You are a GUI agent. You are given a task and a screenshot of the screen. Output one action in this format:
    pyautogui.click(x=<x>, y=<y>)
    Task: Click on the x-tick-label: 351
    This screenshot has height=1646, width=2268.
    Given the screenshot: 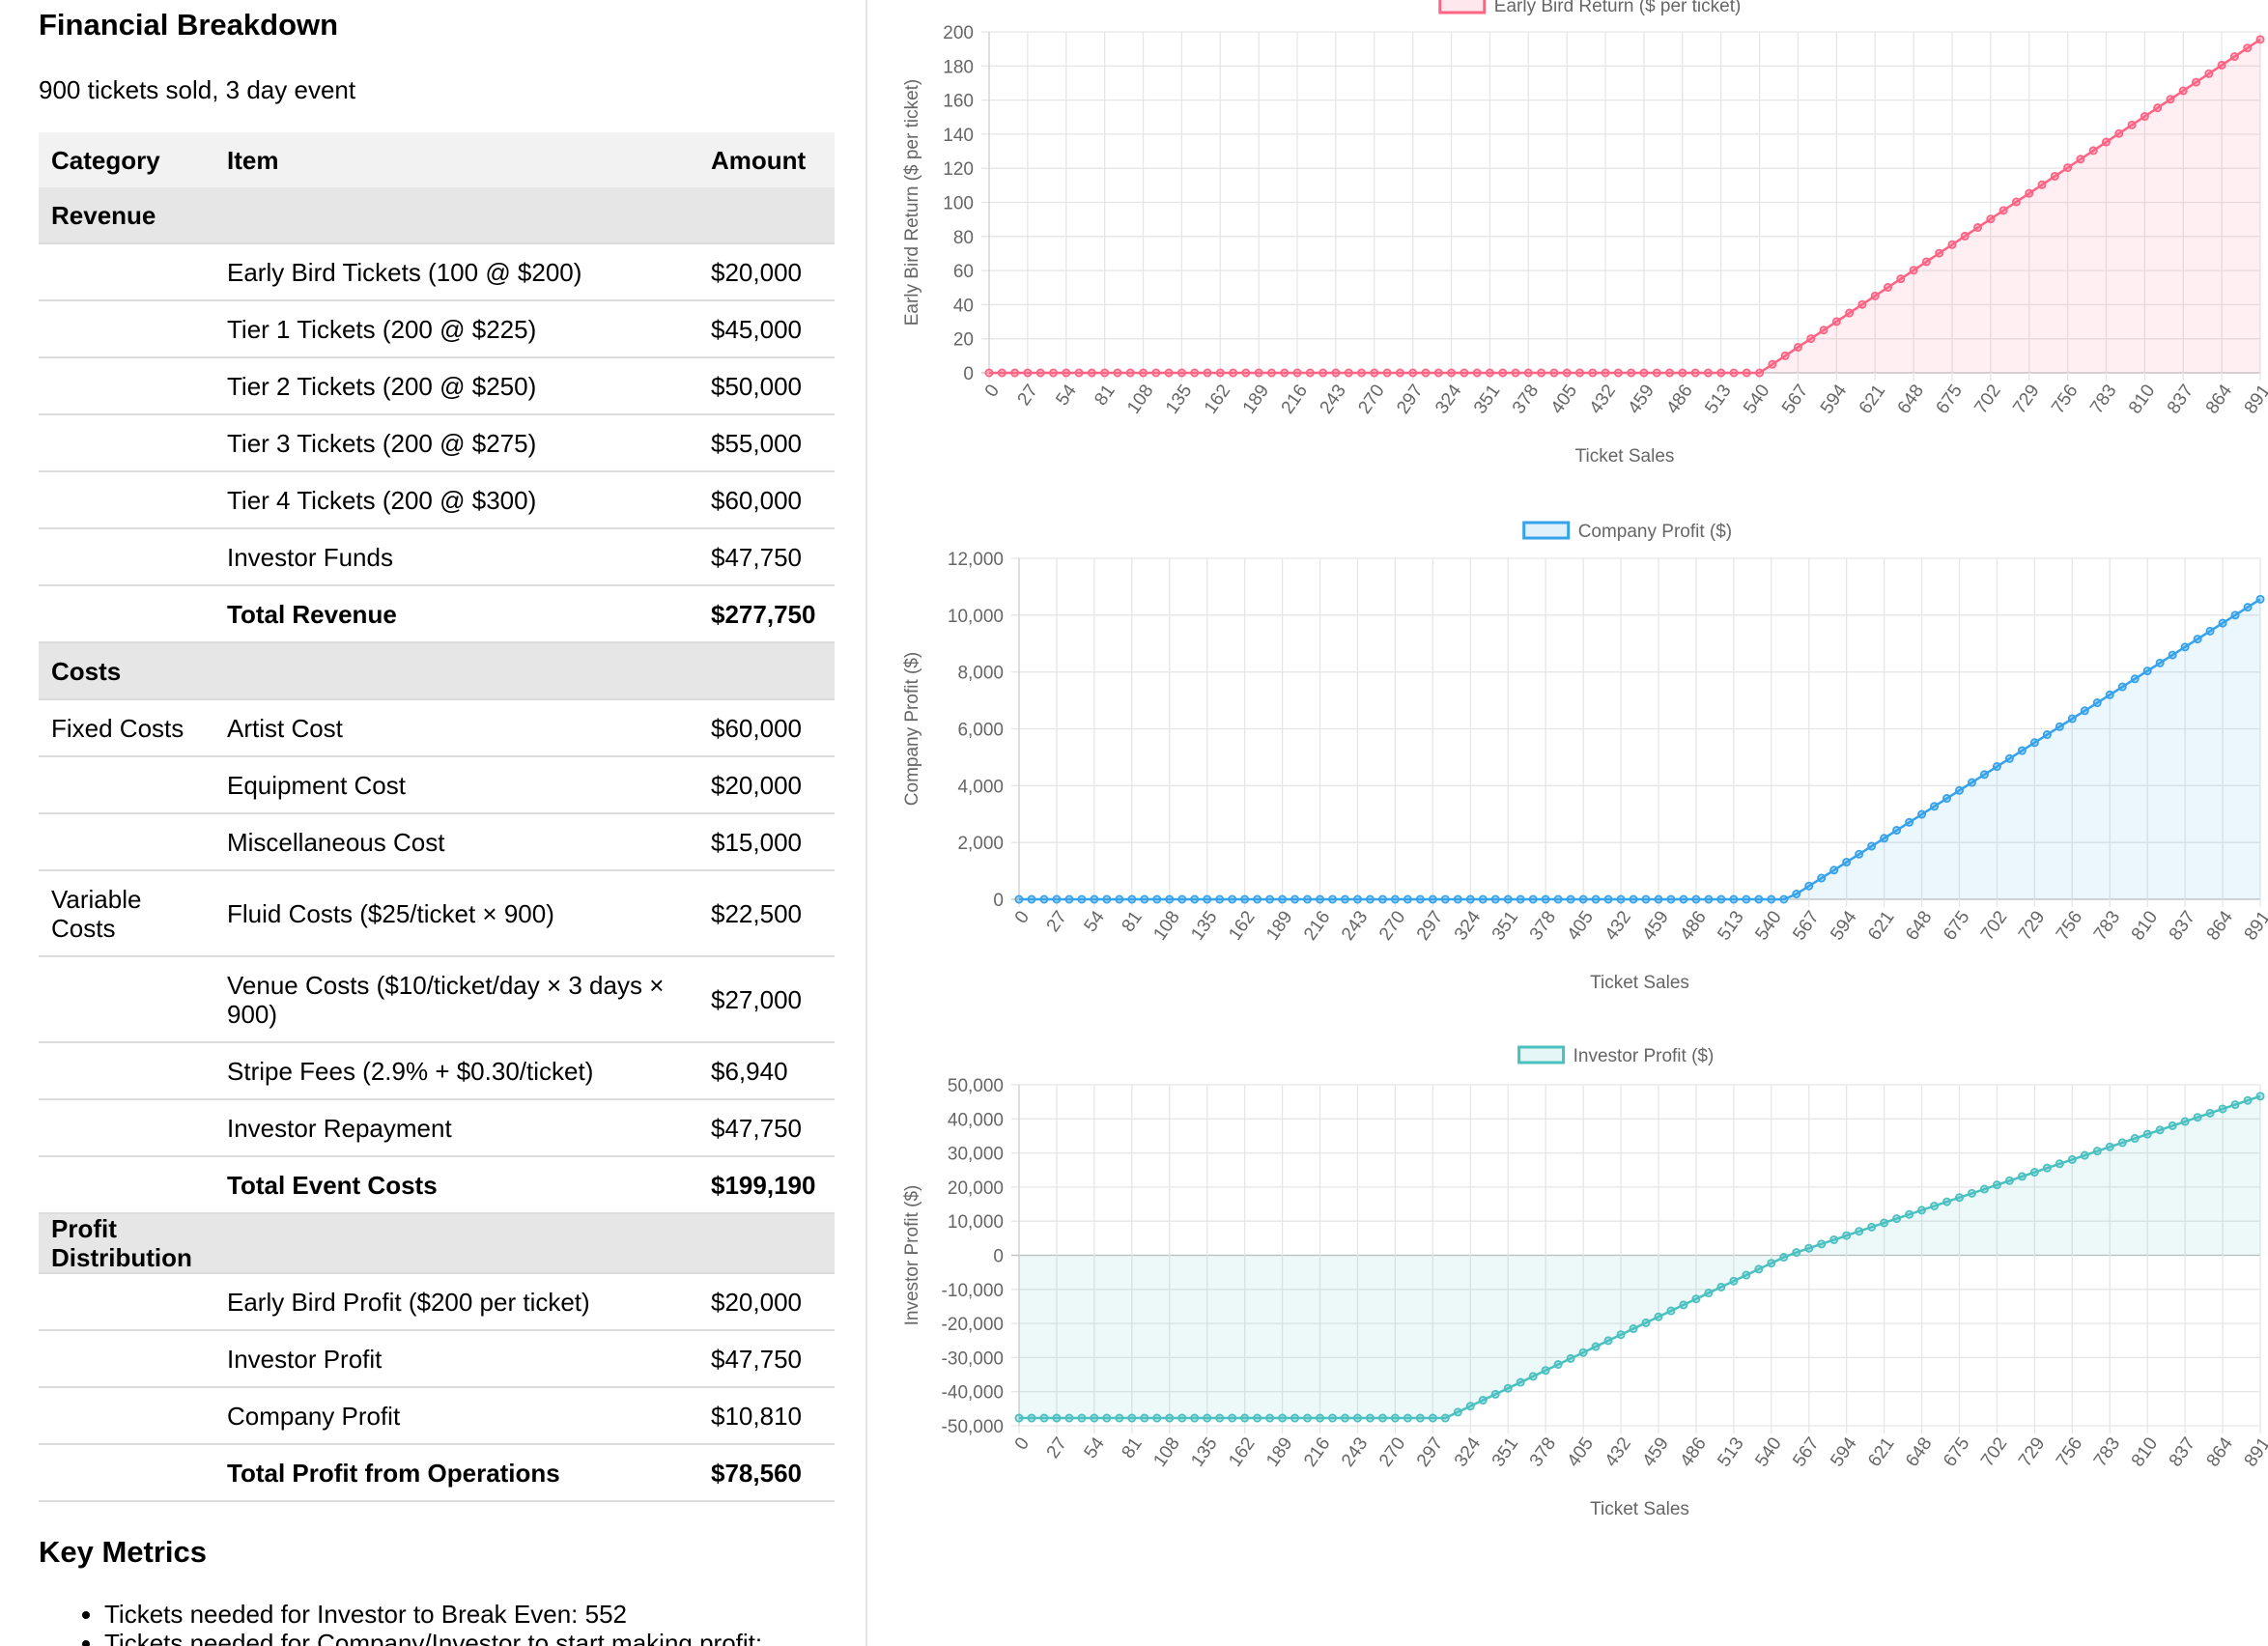 What is the action you would take?
    pyautogui.click(x=1505, y=925)
    